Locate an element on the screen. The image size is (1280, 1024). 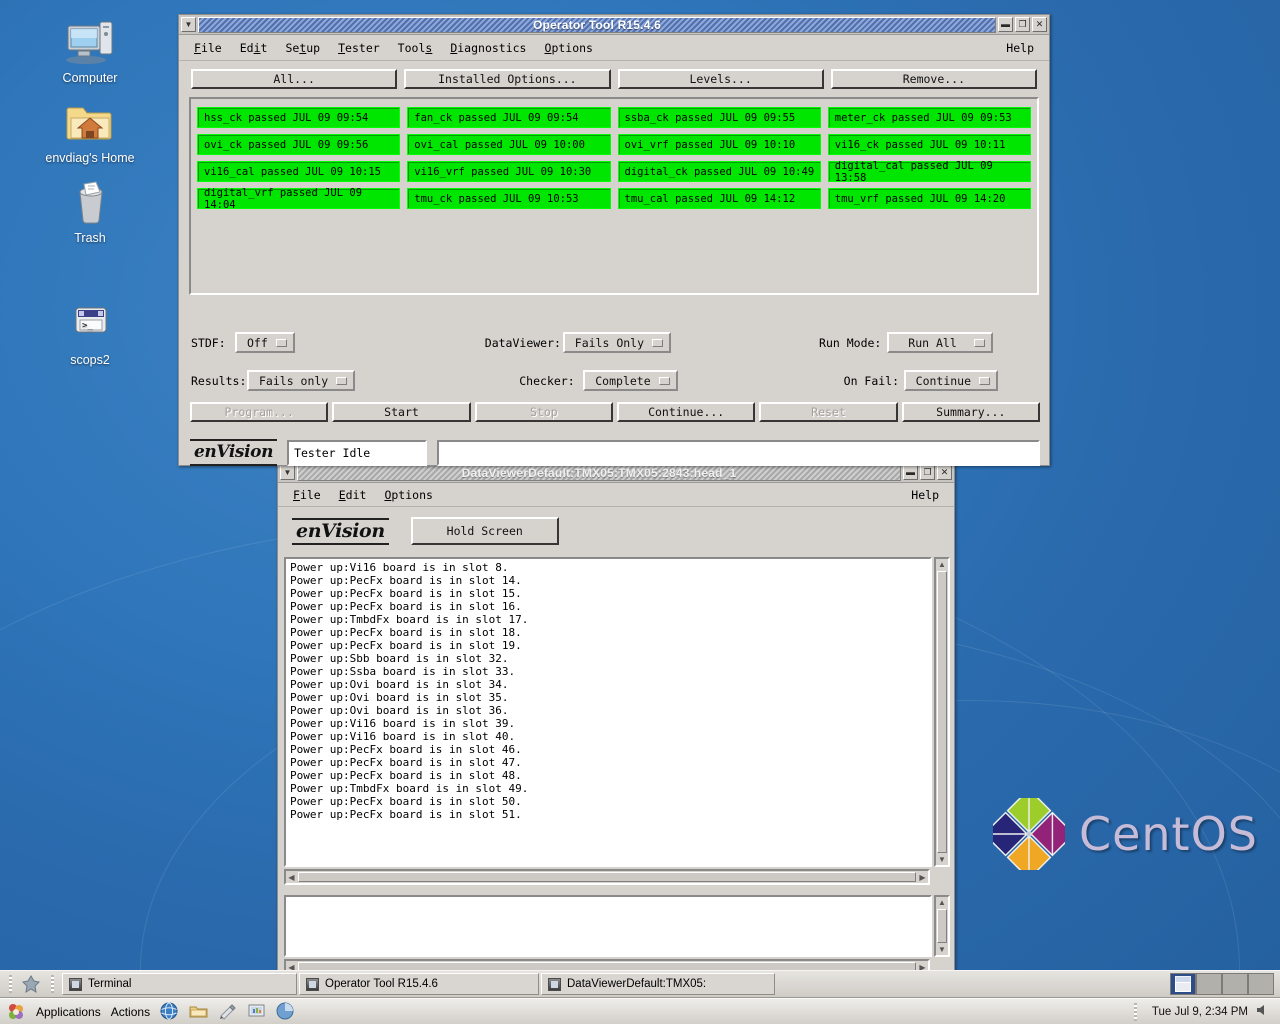
test-result-chip: hss_ck passed JUL 09 09:54 is located at coordinates (299, 117).